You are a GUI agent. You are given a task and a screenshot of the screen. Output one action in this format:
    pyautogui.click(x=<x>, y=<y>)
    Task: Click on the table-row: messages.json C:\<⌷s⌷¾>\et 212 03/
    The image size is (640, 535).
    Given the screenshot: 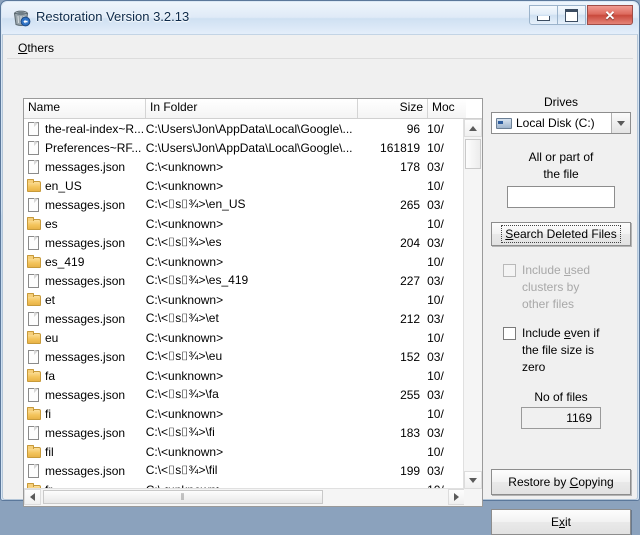 What is the action you would take?
    pyautogui.click(x=244, y=318)
    